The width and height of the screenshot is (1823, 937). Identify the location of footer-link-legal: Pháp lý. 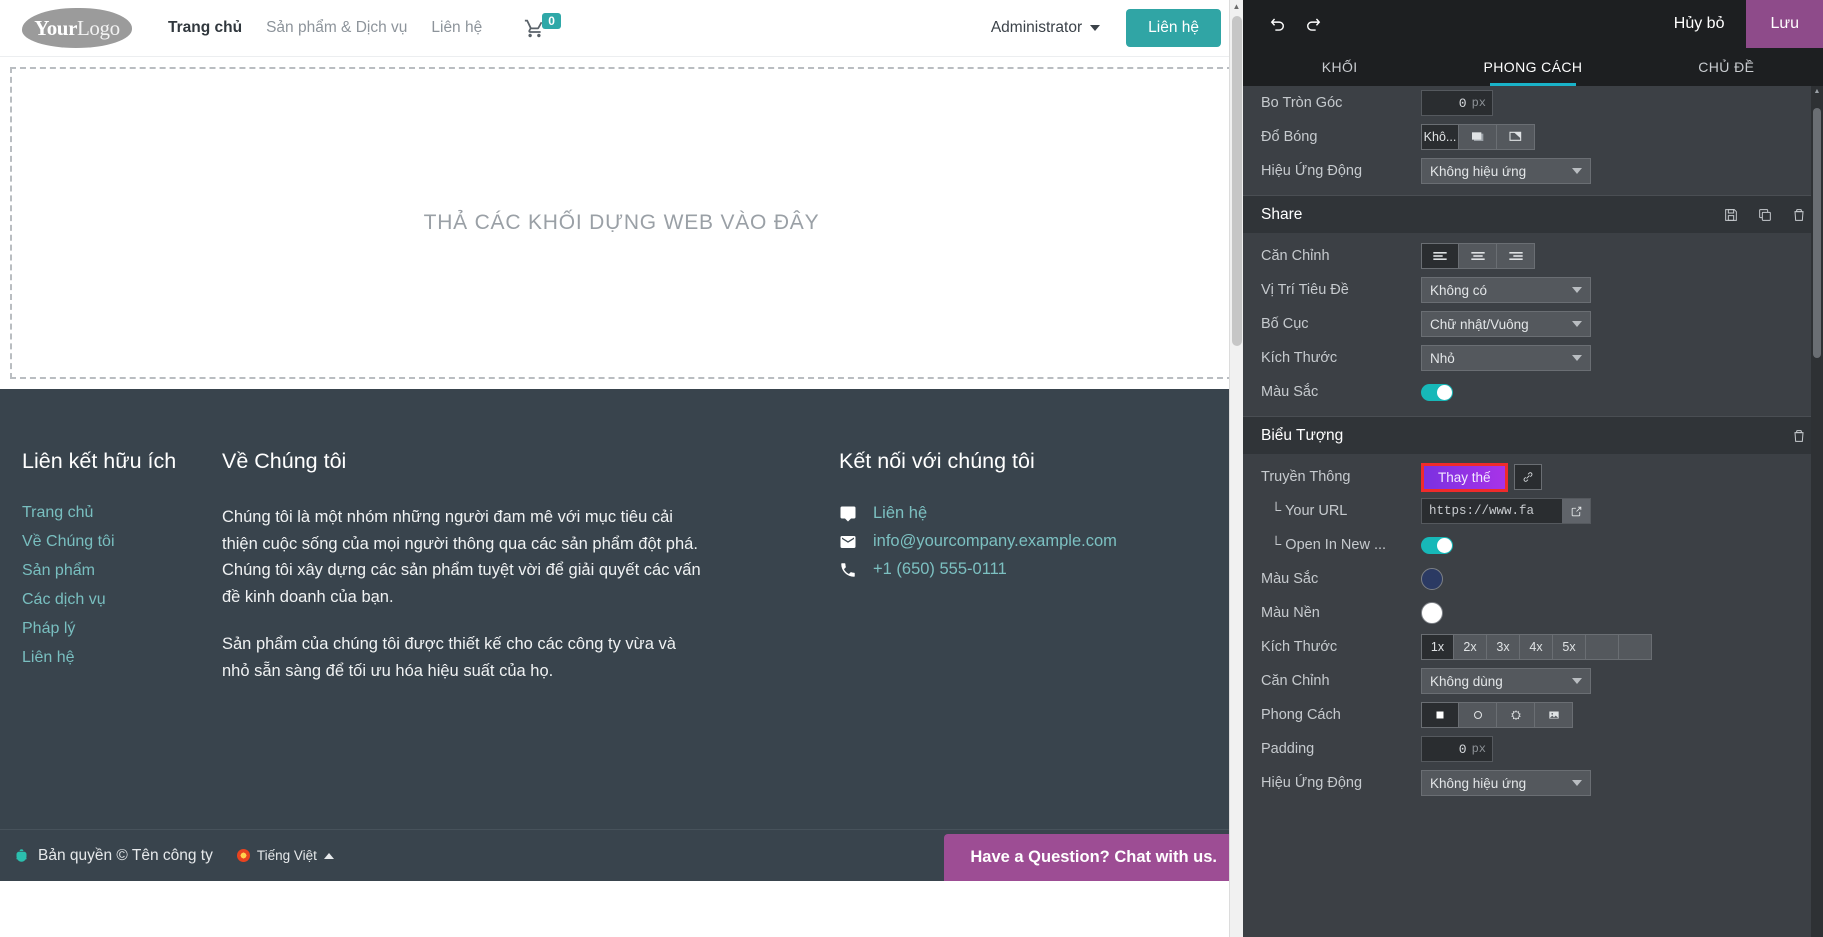
(122, 629).